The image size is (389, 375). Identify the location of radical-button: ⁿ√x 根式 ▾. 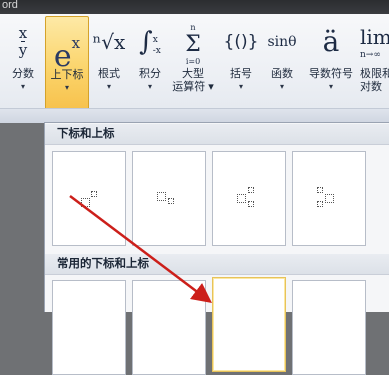
(109, 66).